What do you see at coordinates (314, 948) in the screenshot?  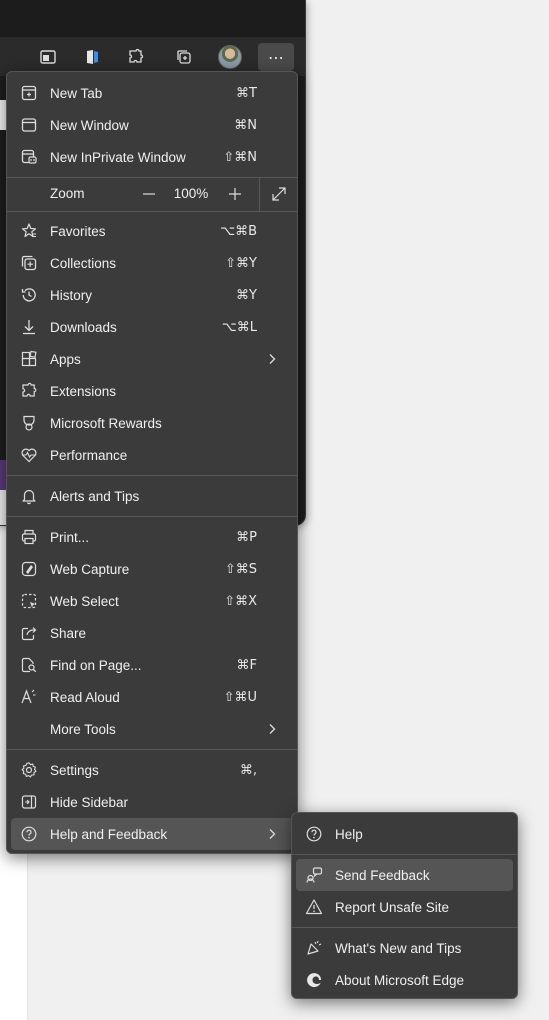 I see `whats-new-icon` at bounding box center [314, 948].